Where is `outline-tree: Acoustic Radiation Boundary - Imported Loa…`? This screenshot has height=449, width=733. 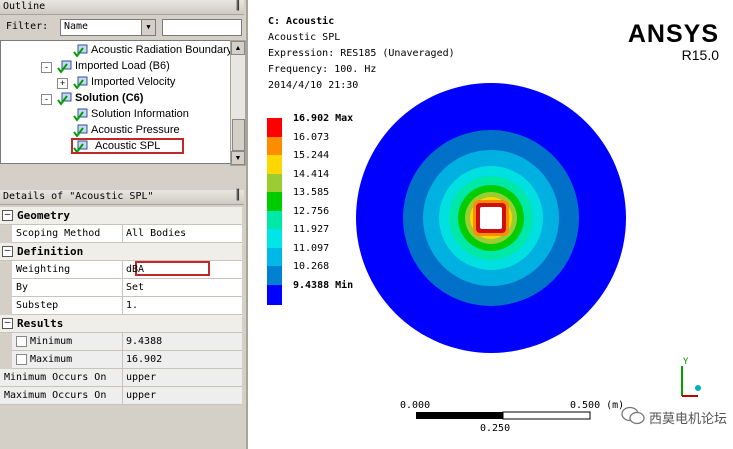 outline-tree: Acoustic Radiation Boundary - Imported Loa… is located at coordinates (116, 102).